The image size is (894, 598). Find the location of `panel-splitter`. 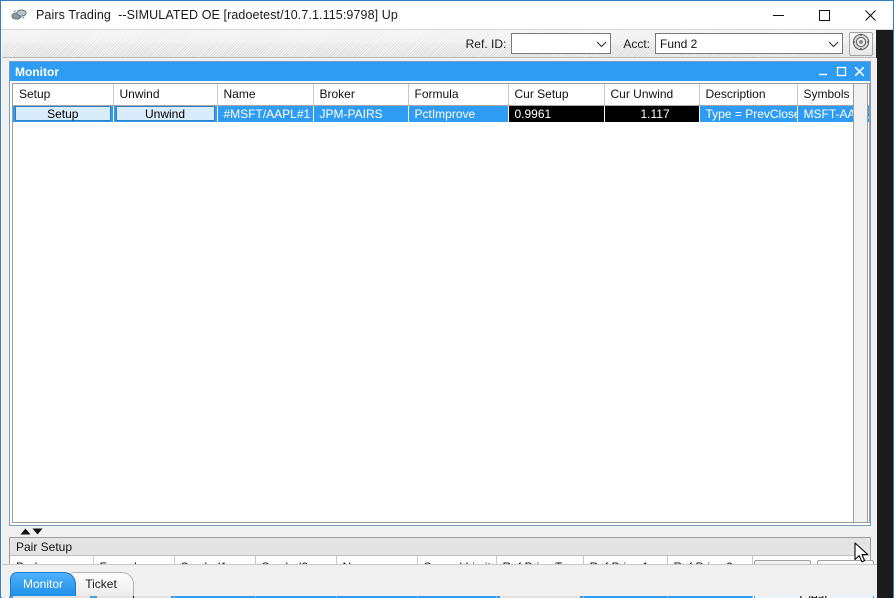

panel-splitter is located at coordinates (440, 531).